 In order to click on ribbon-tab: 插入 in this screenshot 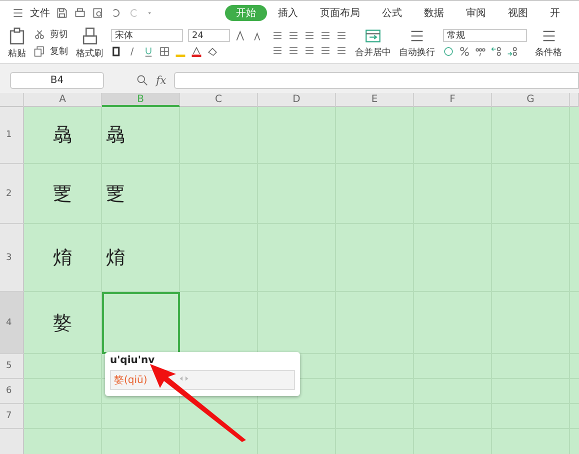, I will do `click(288, 13)`.